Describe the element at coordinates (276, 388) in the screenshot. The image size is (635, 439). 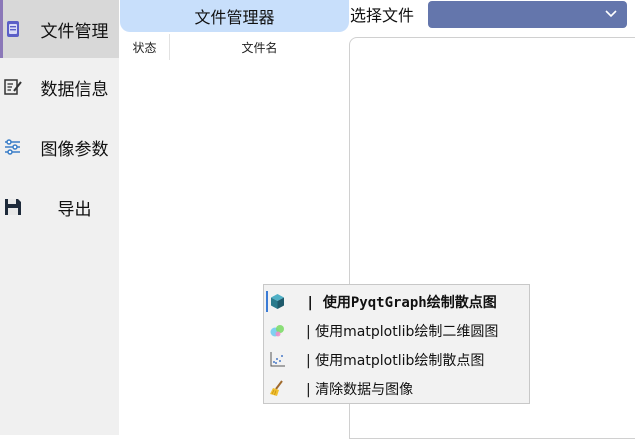
I see `broom-icon` at that location.